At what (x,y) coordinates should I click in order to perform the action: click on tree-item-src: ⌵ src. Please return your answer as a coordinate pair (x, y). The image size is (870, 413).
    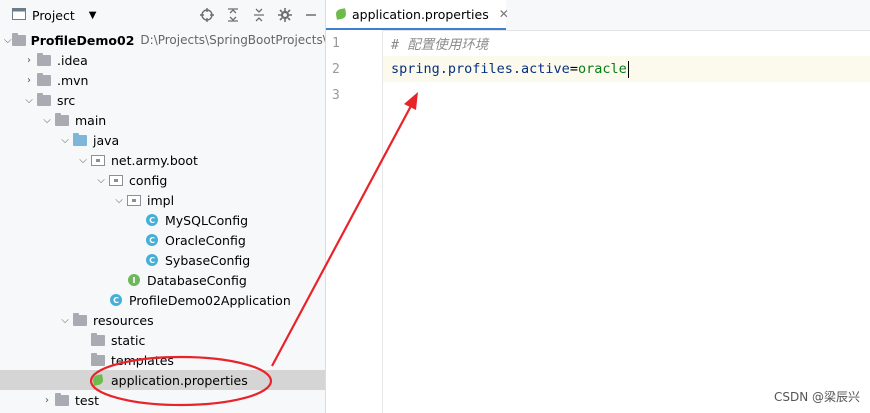
    Looking at the image, I should click on (162, 100).